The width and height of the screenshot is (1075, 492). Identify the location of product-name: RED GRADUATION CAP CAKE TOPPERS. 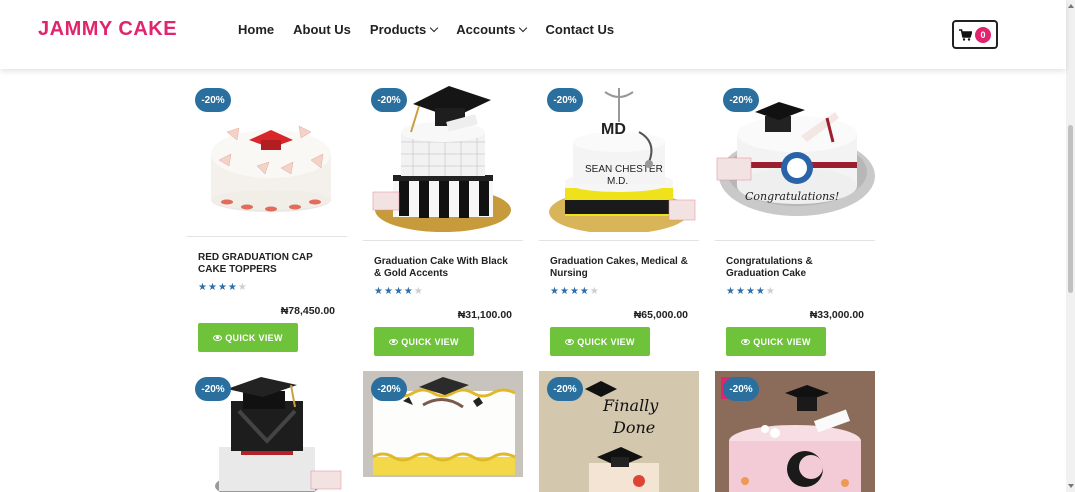
(268, 264).